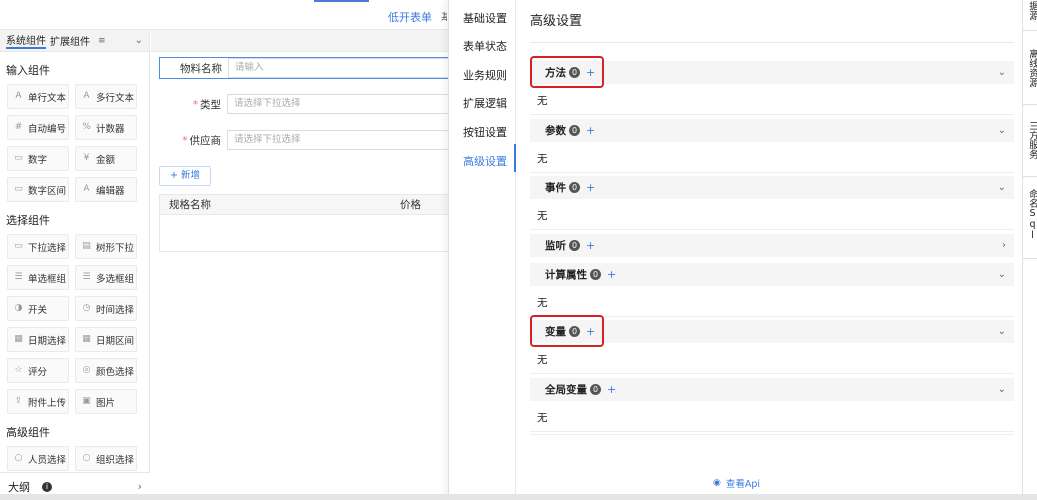 The width and height of the screenshot is (1037, 500). Describe the element at coordinates (26, 40) in the screenshot. I see `tab-system-components: 系统组件` at that location.